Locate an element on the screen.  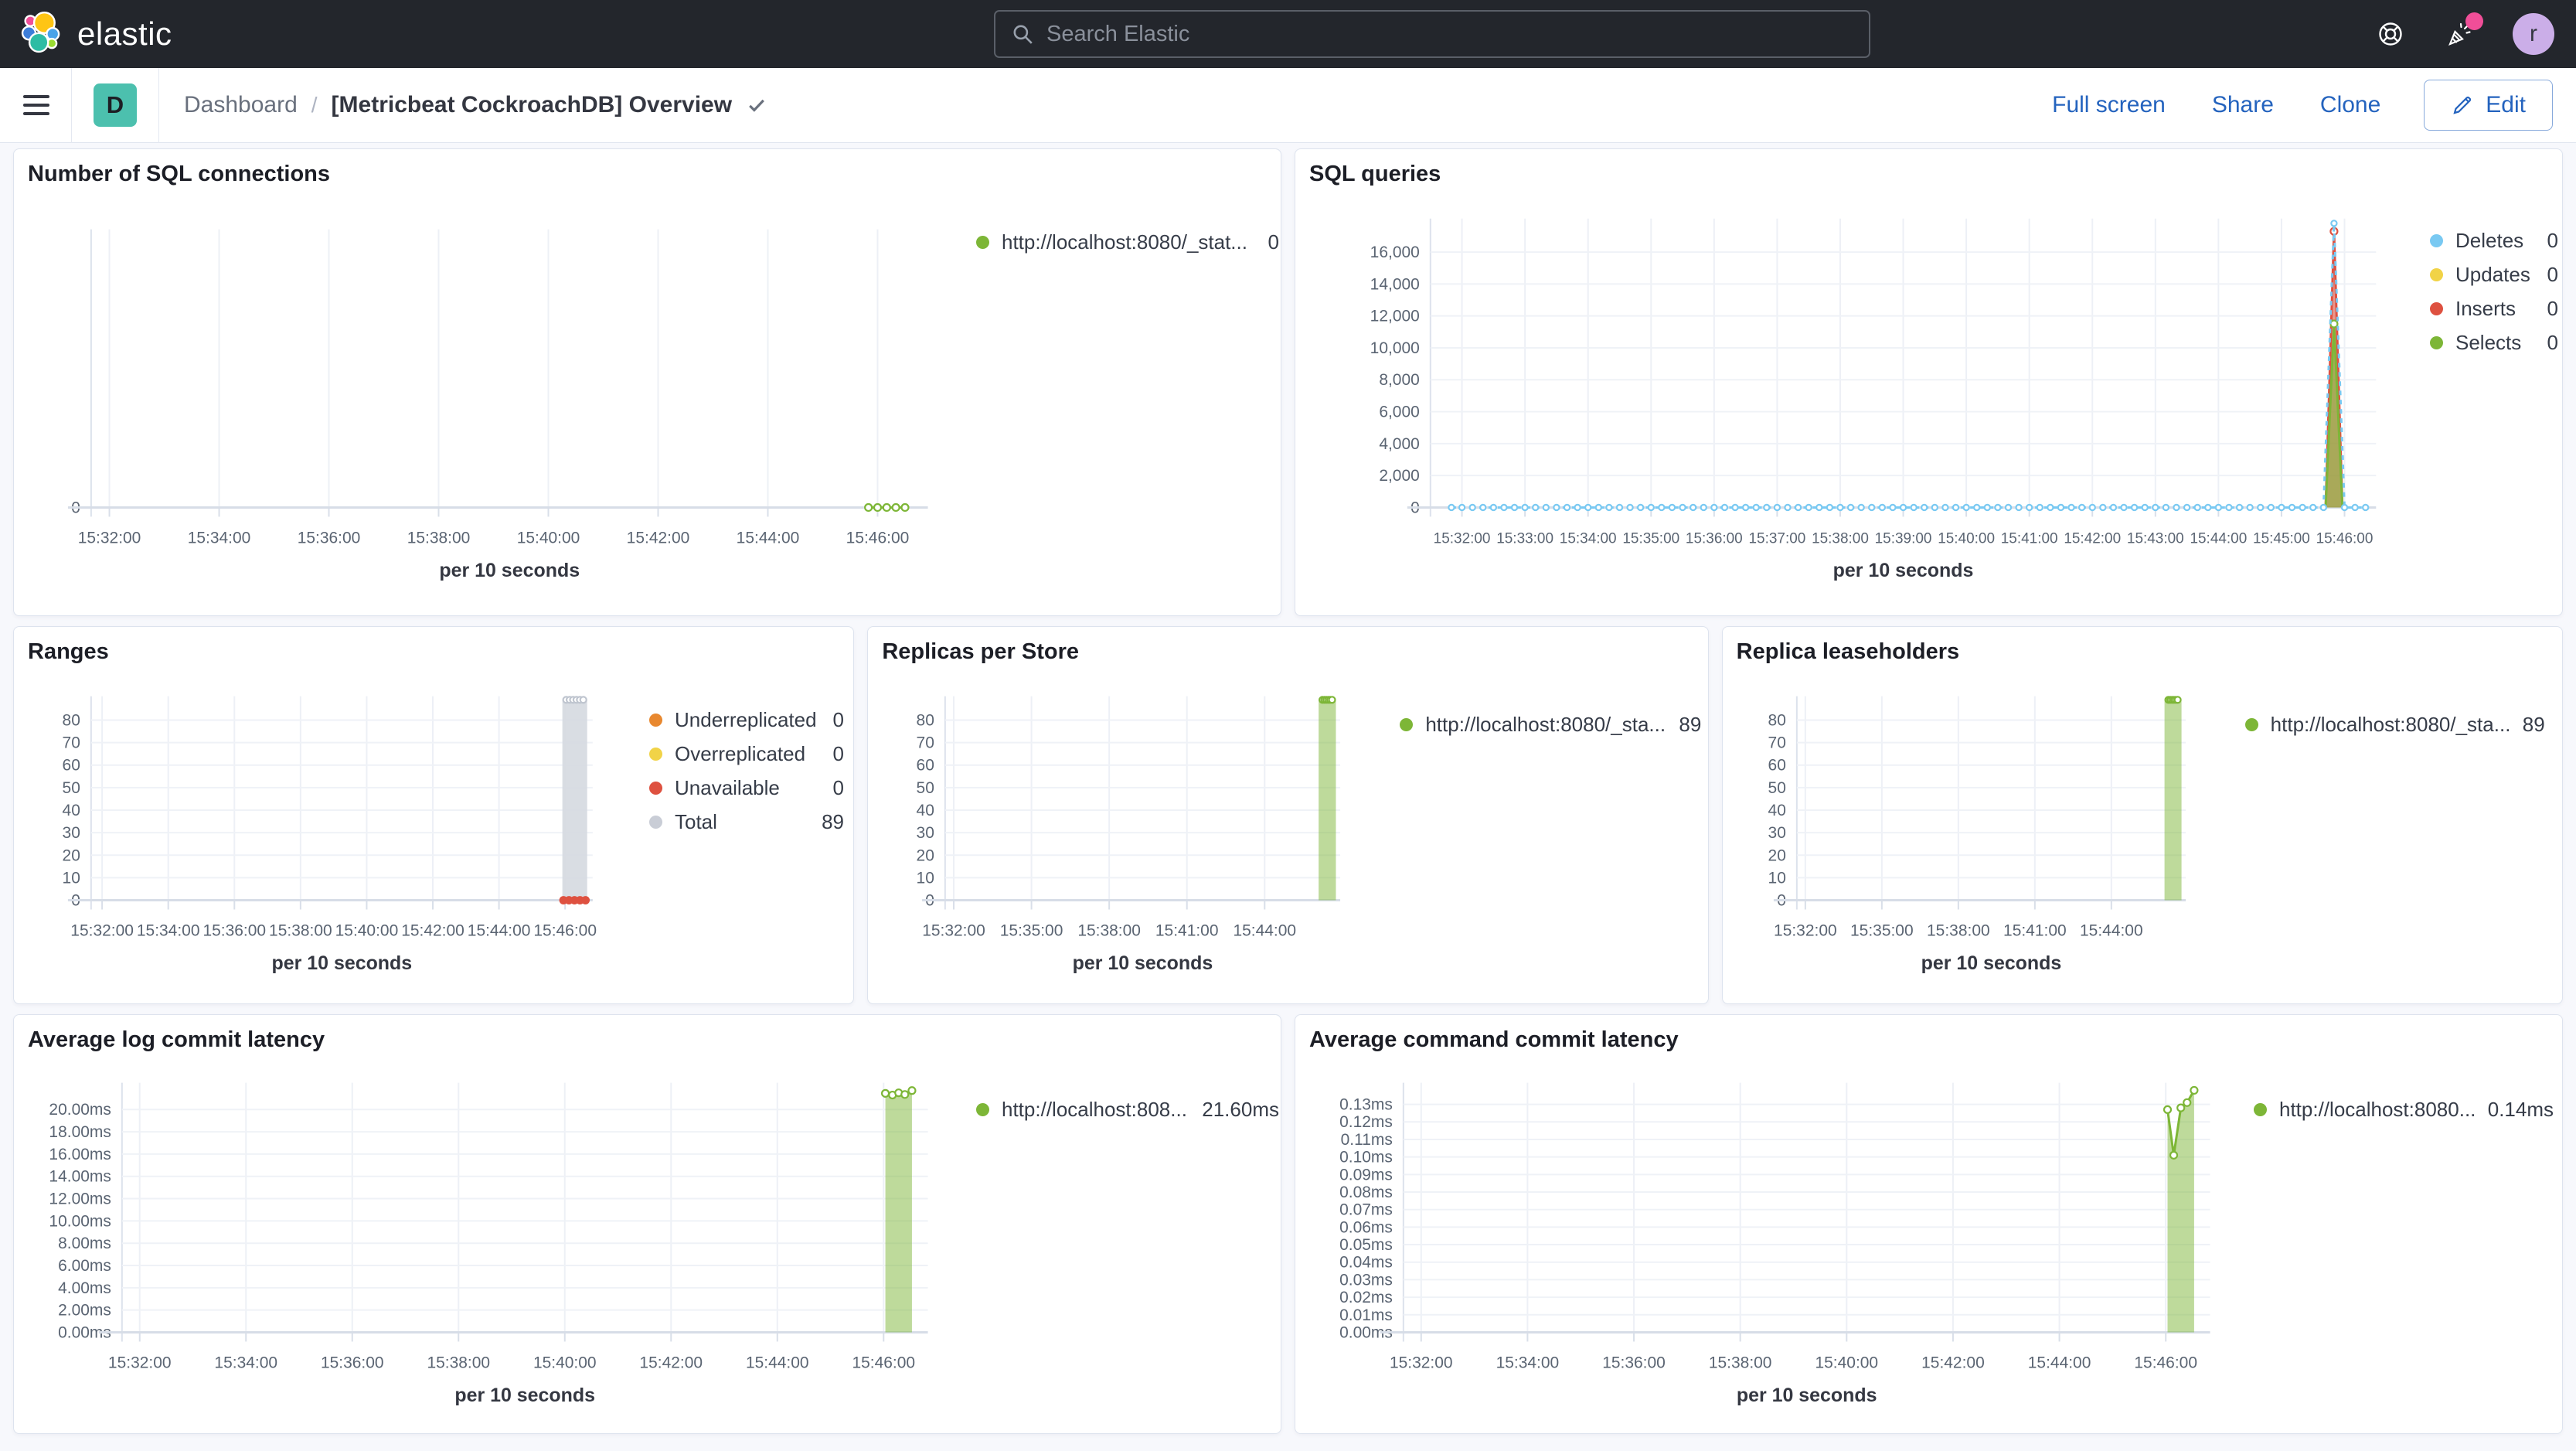
svg-text: 15:35:00 is located at coordinates (1031, 930).